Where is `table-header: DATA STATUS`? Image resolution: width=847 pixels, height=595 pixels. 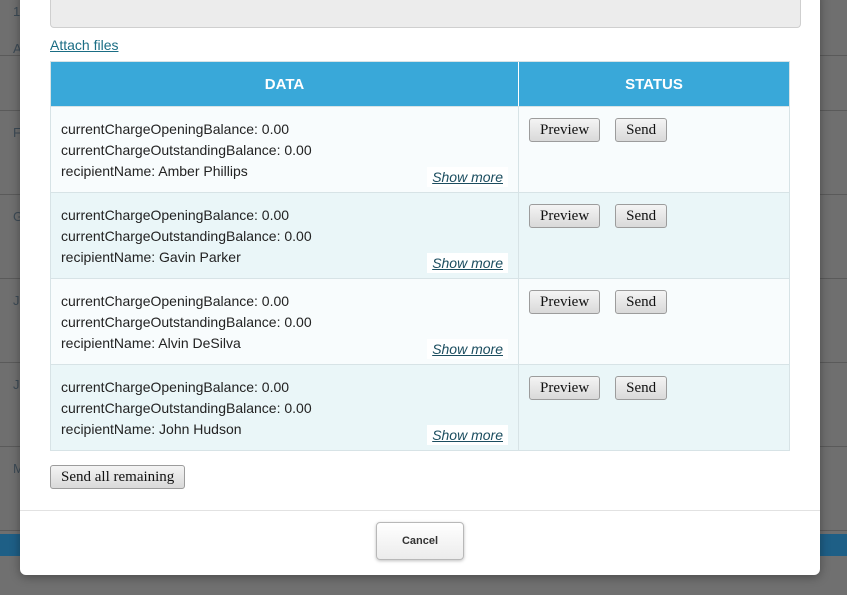 table-header: DATA STATUS is located at coordinates (420, 84).